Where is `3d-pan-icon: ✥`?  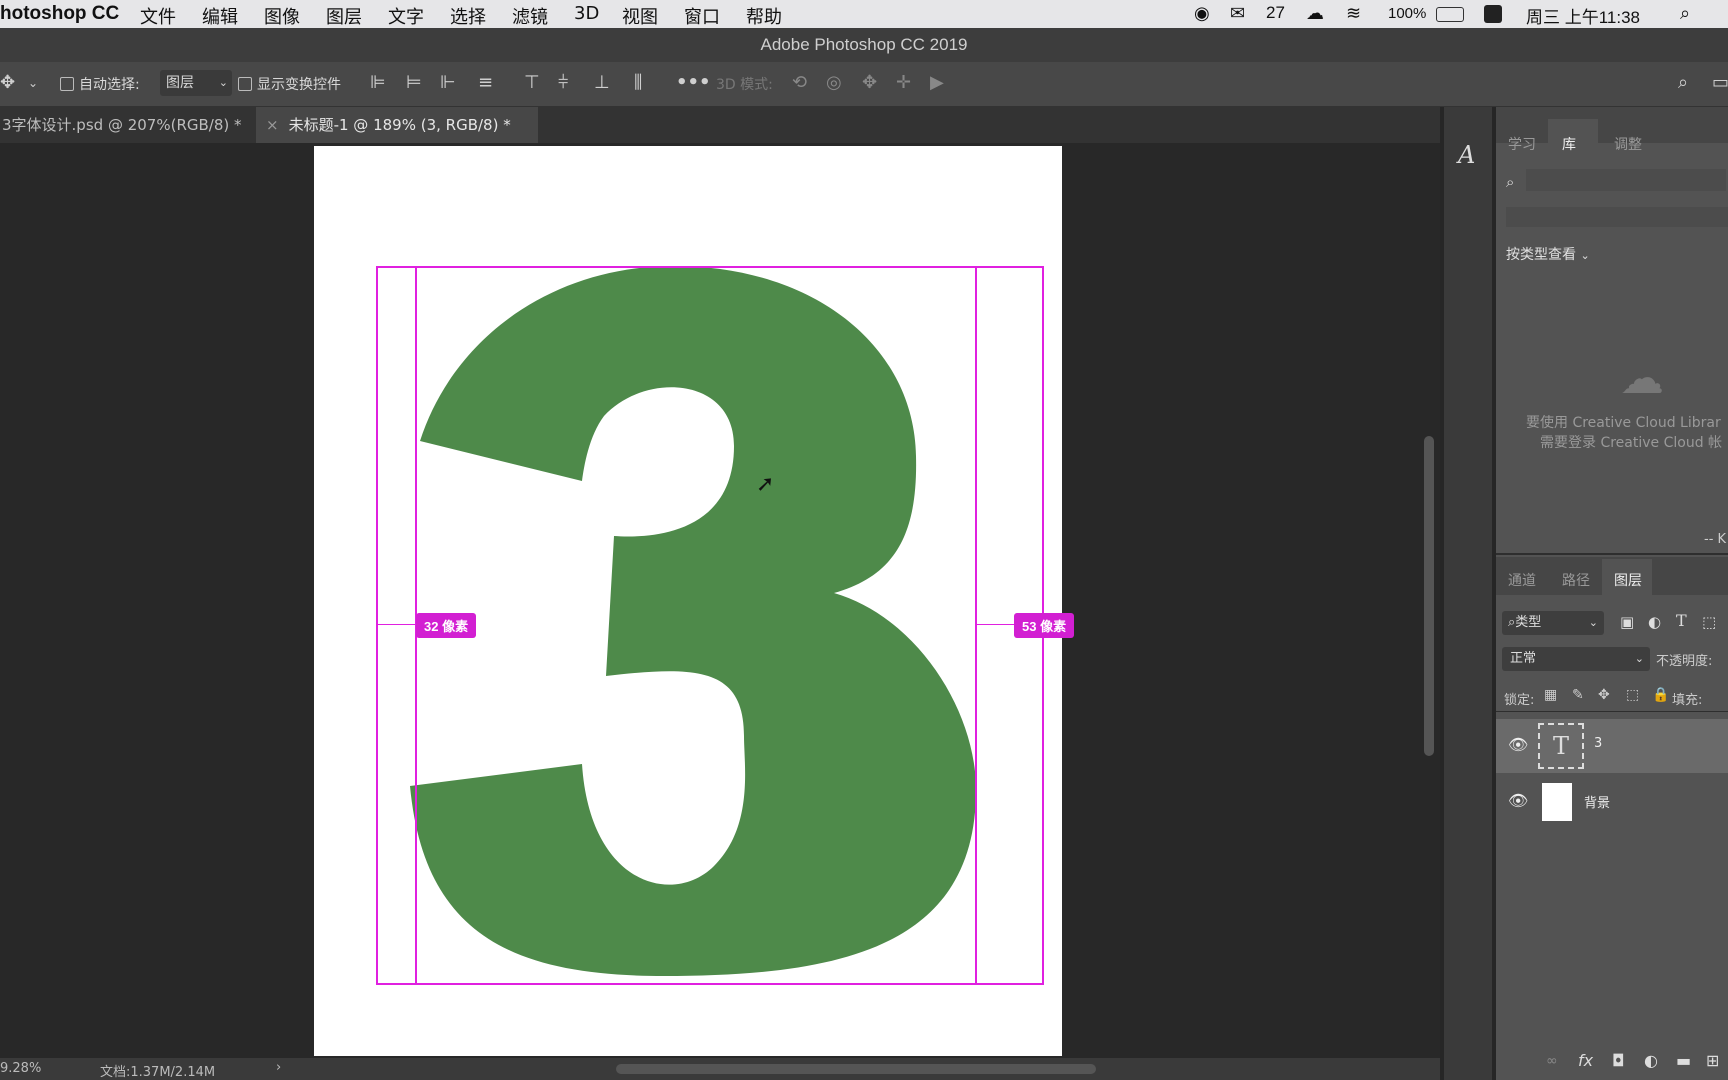 3d-pan-icon: ✥ is located at coordinates (869, 82).